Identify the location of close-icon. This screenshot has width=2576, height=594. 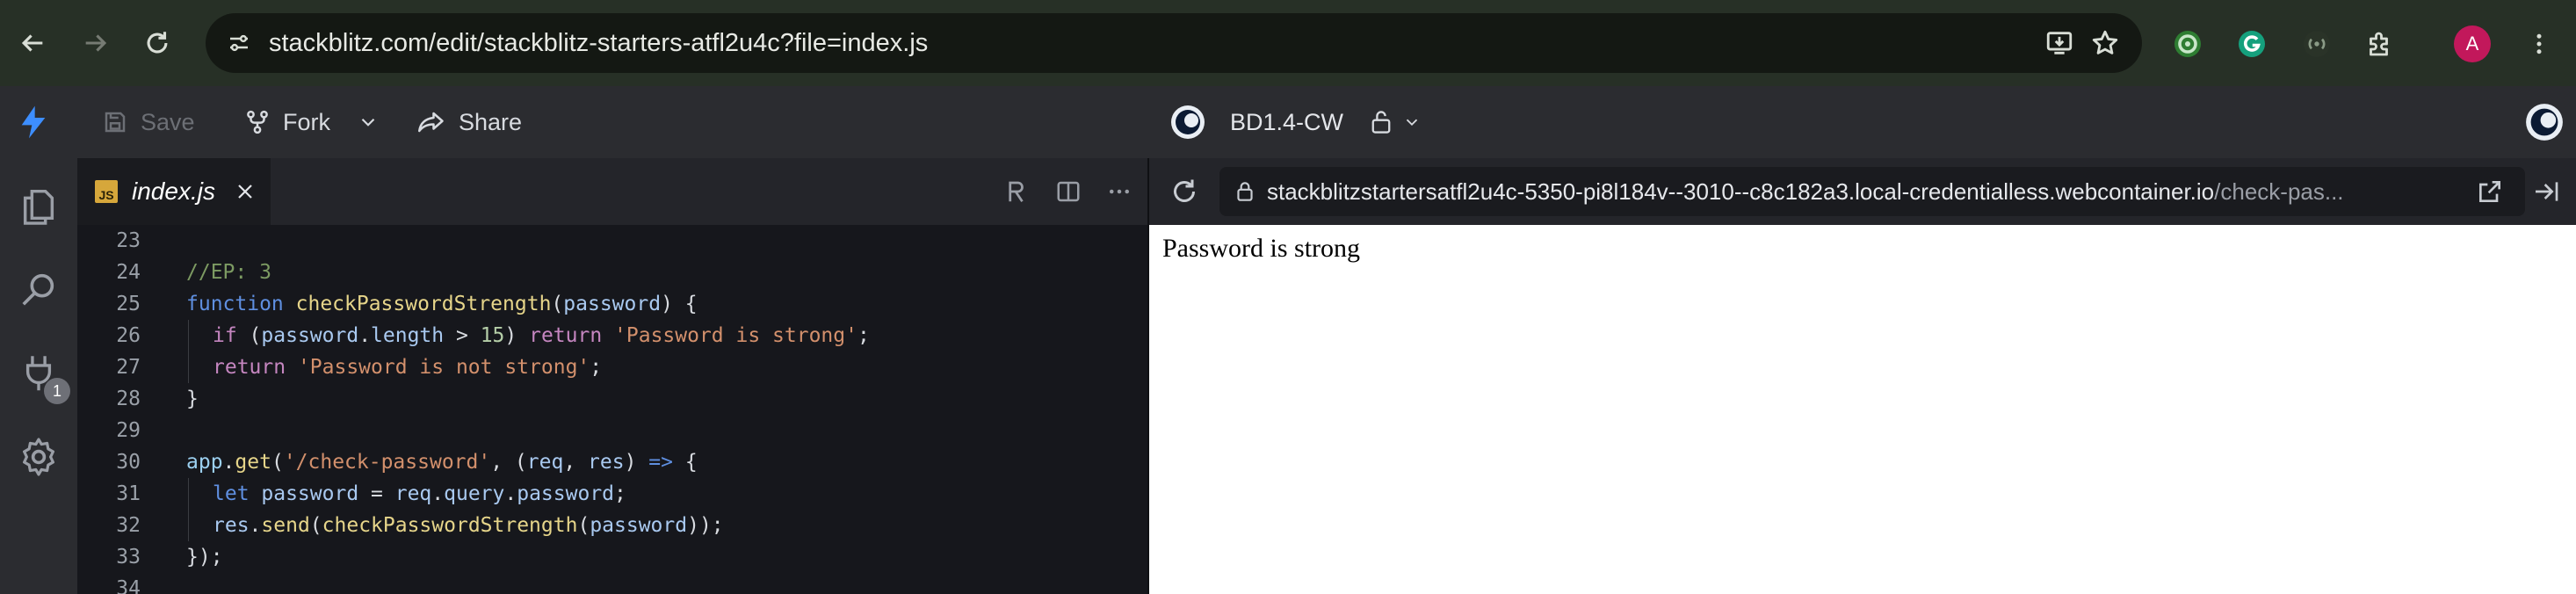
(245, 191).